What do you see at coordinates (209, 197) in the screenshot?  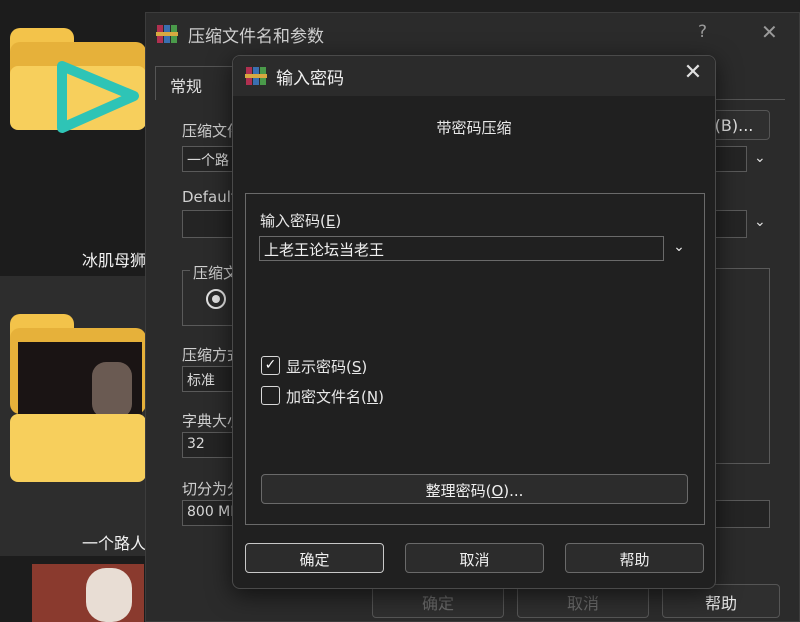 I see `default-profile-label: Default` at bounding box center [209, 197].